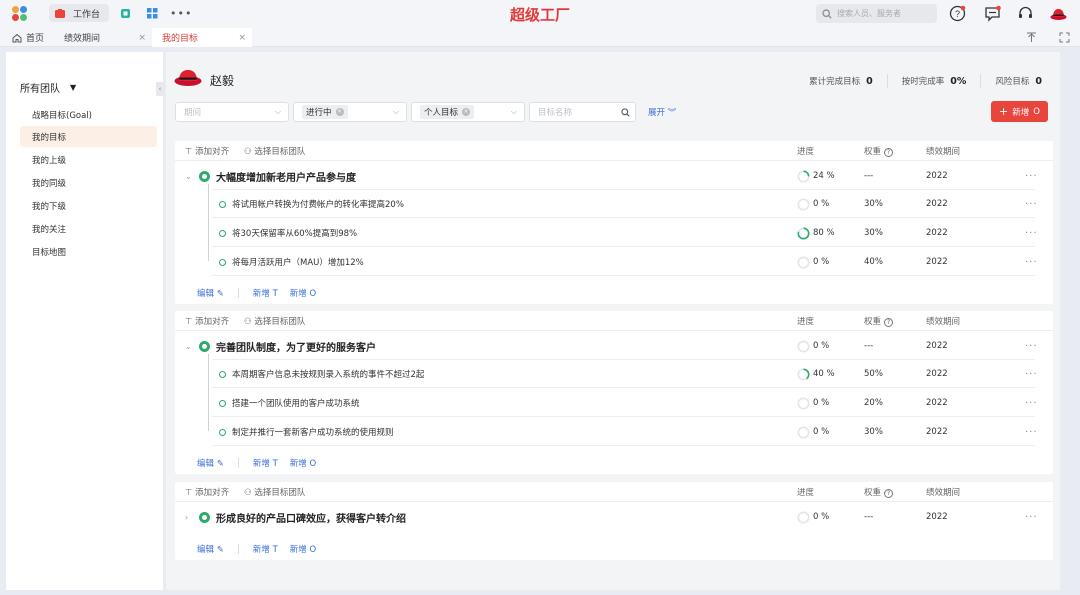 The image size is (1080, 595). What do you see at coordinates (513, 111) in the screenshot?
I see `chevron-down-icon: ⌵` at bounding box center [513, 111].